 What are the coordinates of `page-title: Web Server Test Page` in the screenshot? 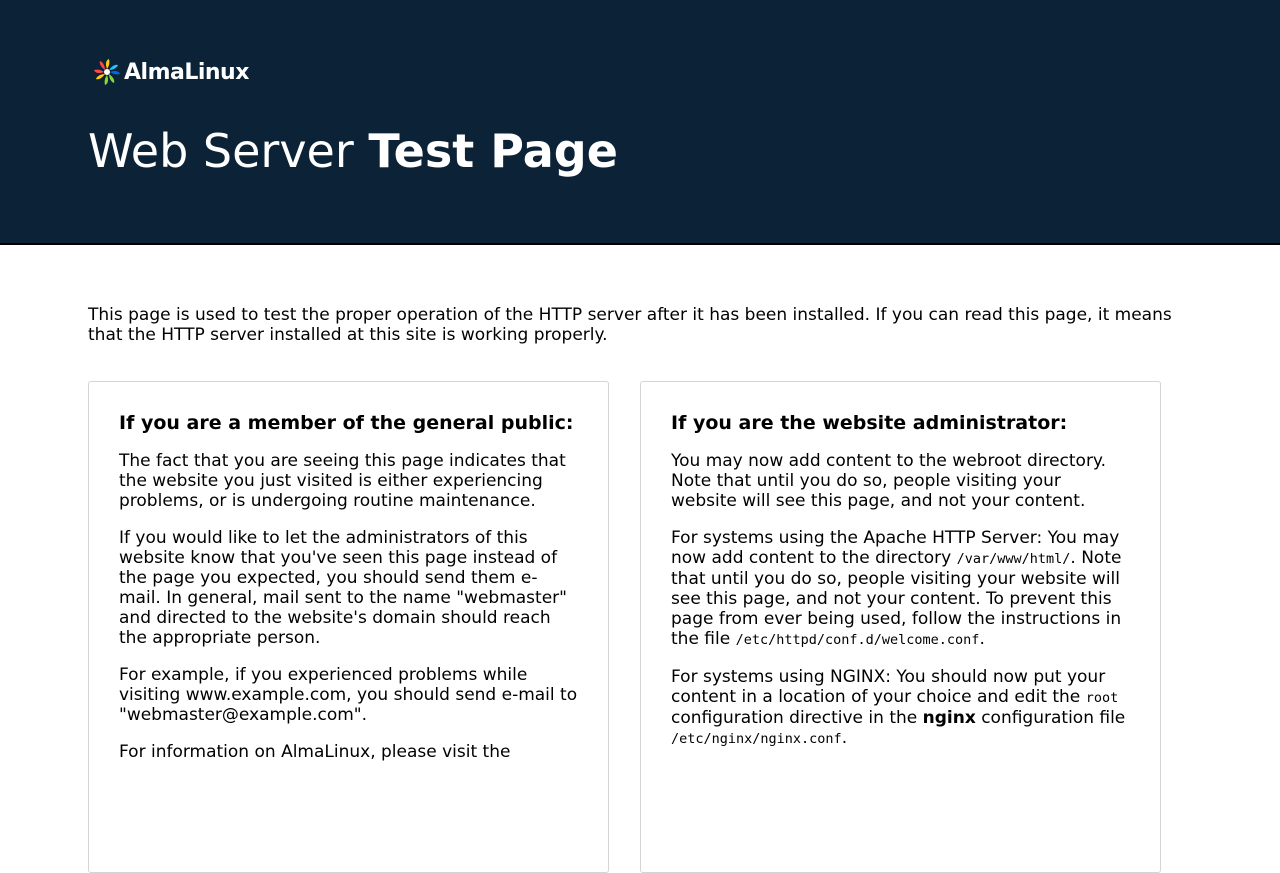 It's located at (353, 151).